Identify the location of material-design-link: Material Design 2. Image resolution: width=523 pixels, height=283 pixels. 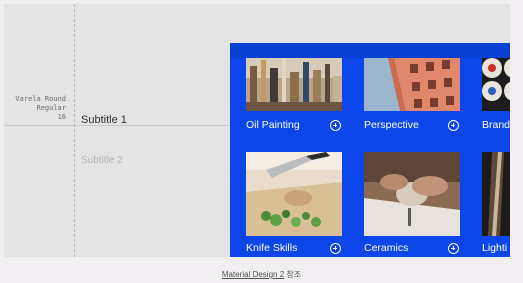
(253, 274).